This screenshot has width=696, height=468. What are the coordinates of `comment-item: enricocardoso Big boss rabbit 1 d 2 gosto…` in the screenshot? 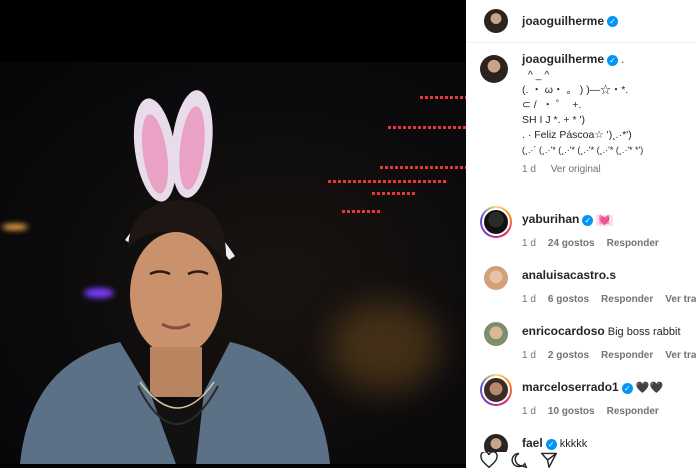 It's located at (588, 340).